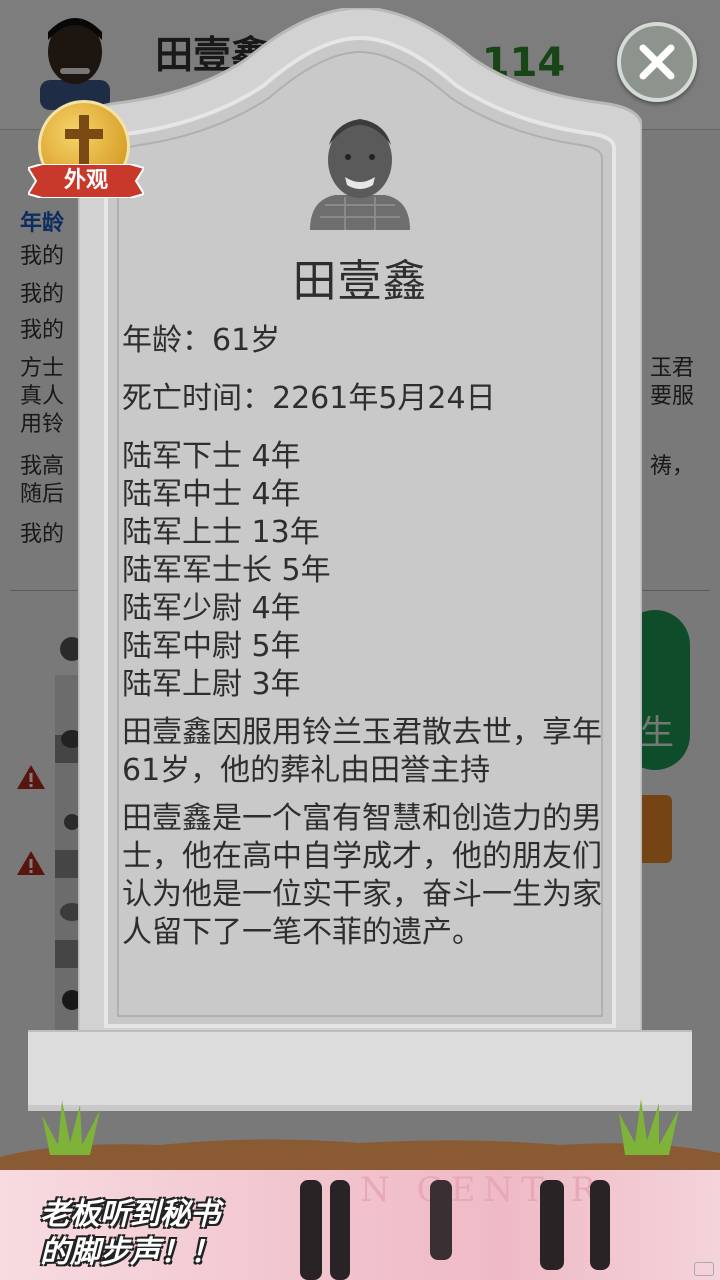 The height and width of the screenshot is (1280, 720). What do you see at coordinates (649, 1127) in the screenshot?
I see `grass-right` at bounding box center [649, 1127].